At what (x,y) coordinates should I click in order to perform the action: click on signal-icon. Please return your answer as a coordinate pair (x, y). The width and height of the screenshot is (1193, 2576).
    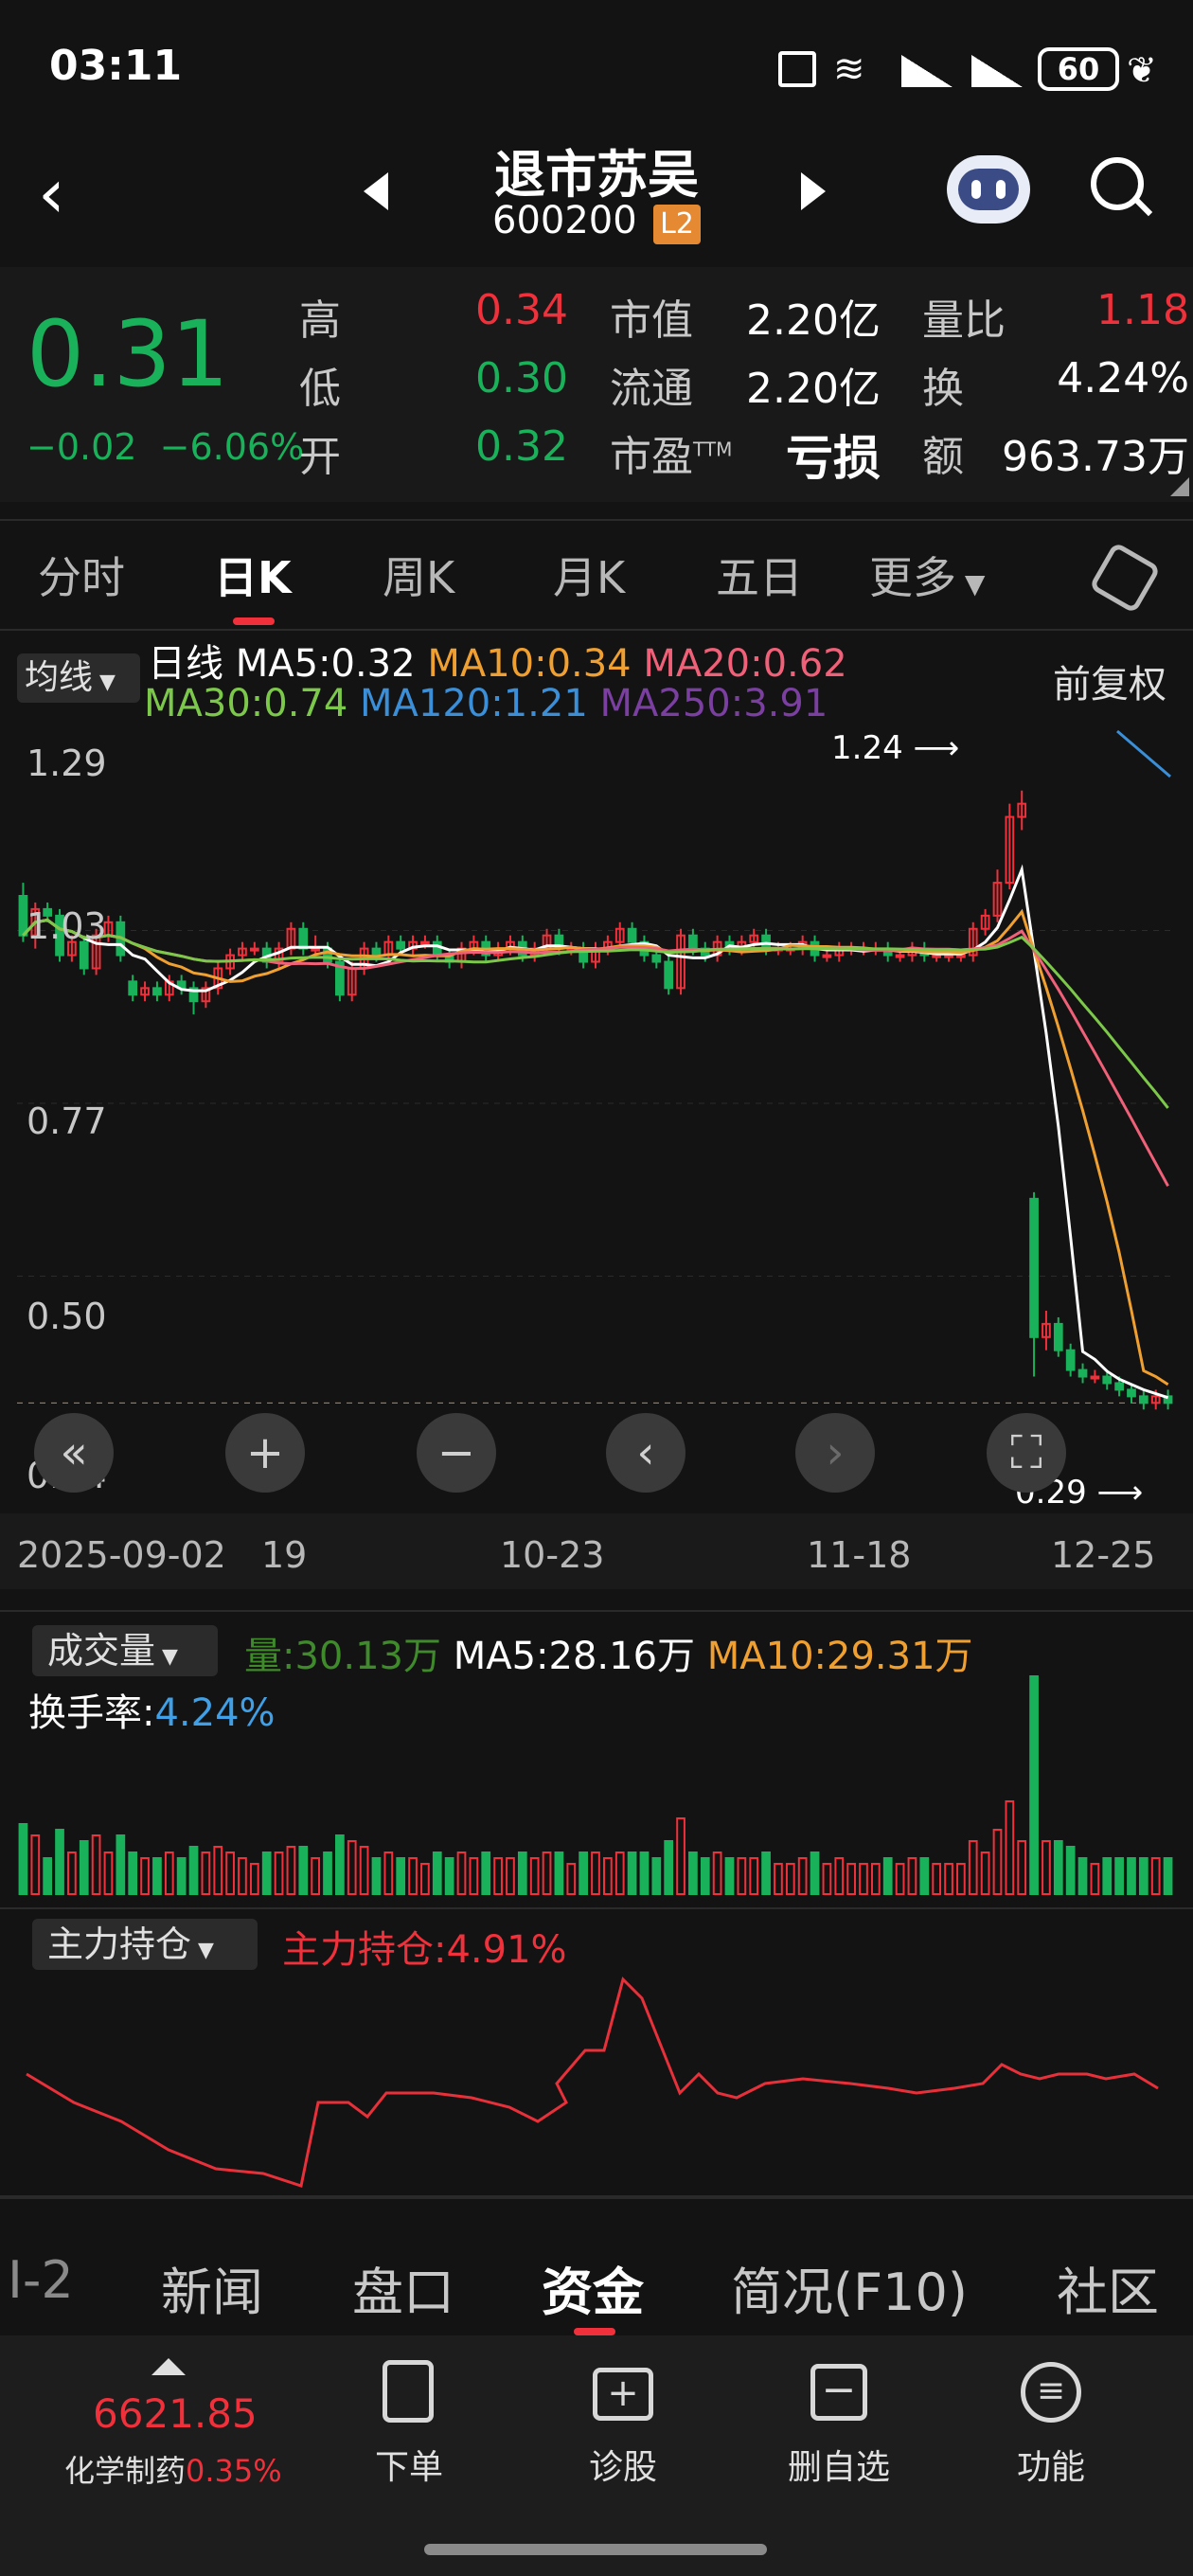
    Looking at the image, I should click on (927, 71).